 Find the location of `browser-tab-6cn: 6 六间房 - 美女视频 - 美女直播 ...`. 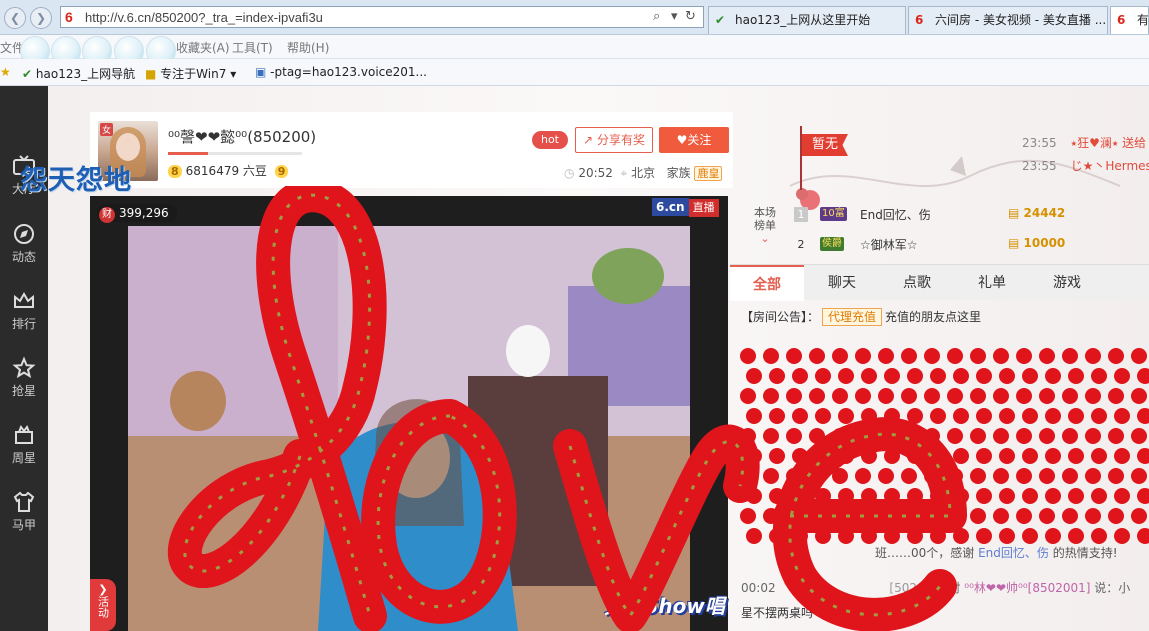

browser-tab-6cn: 6 六间房 - 美女视频 - 美女直播 ... is located at coordinates (1008, 20).